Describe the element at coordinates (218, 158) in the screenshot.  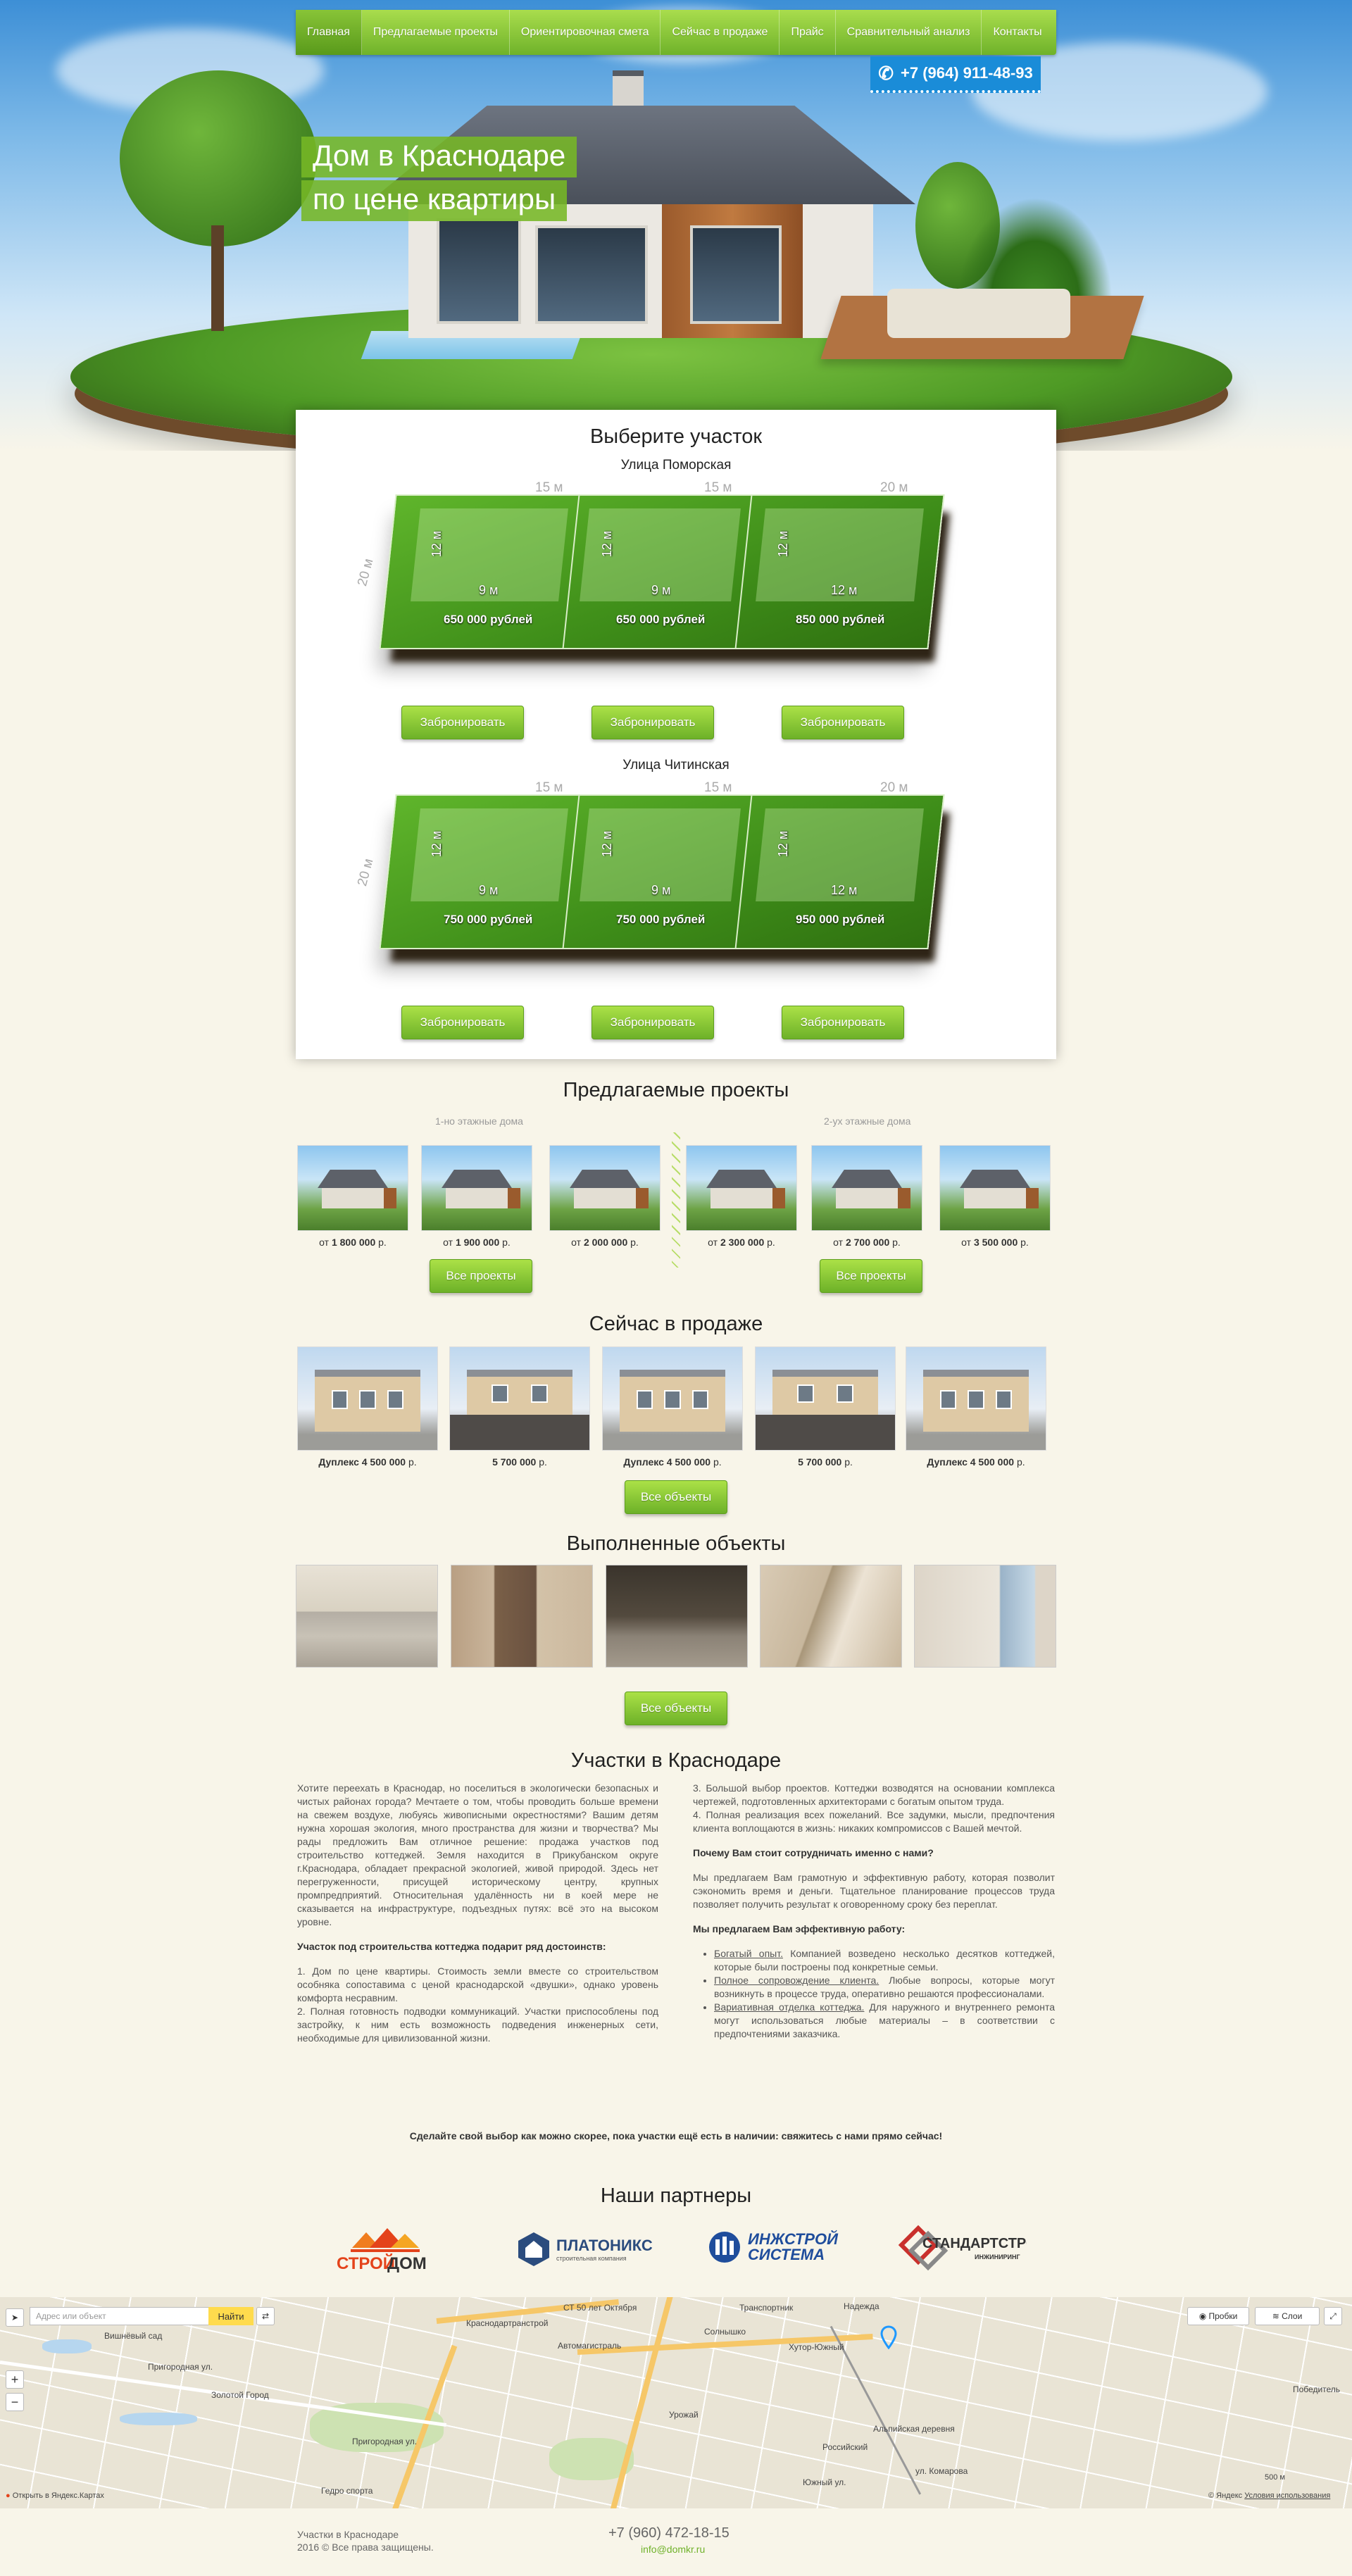
I see `tree-image` at that location.